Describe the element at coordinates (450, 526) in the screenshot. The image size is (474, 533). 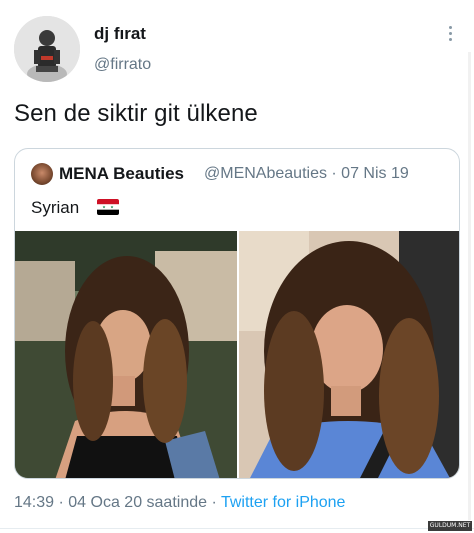
I see `watermark: GULDUM.NET` at that location.